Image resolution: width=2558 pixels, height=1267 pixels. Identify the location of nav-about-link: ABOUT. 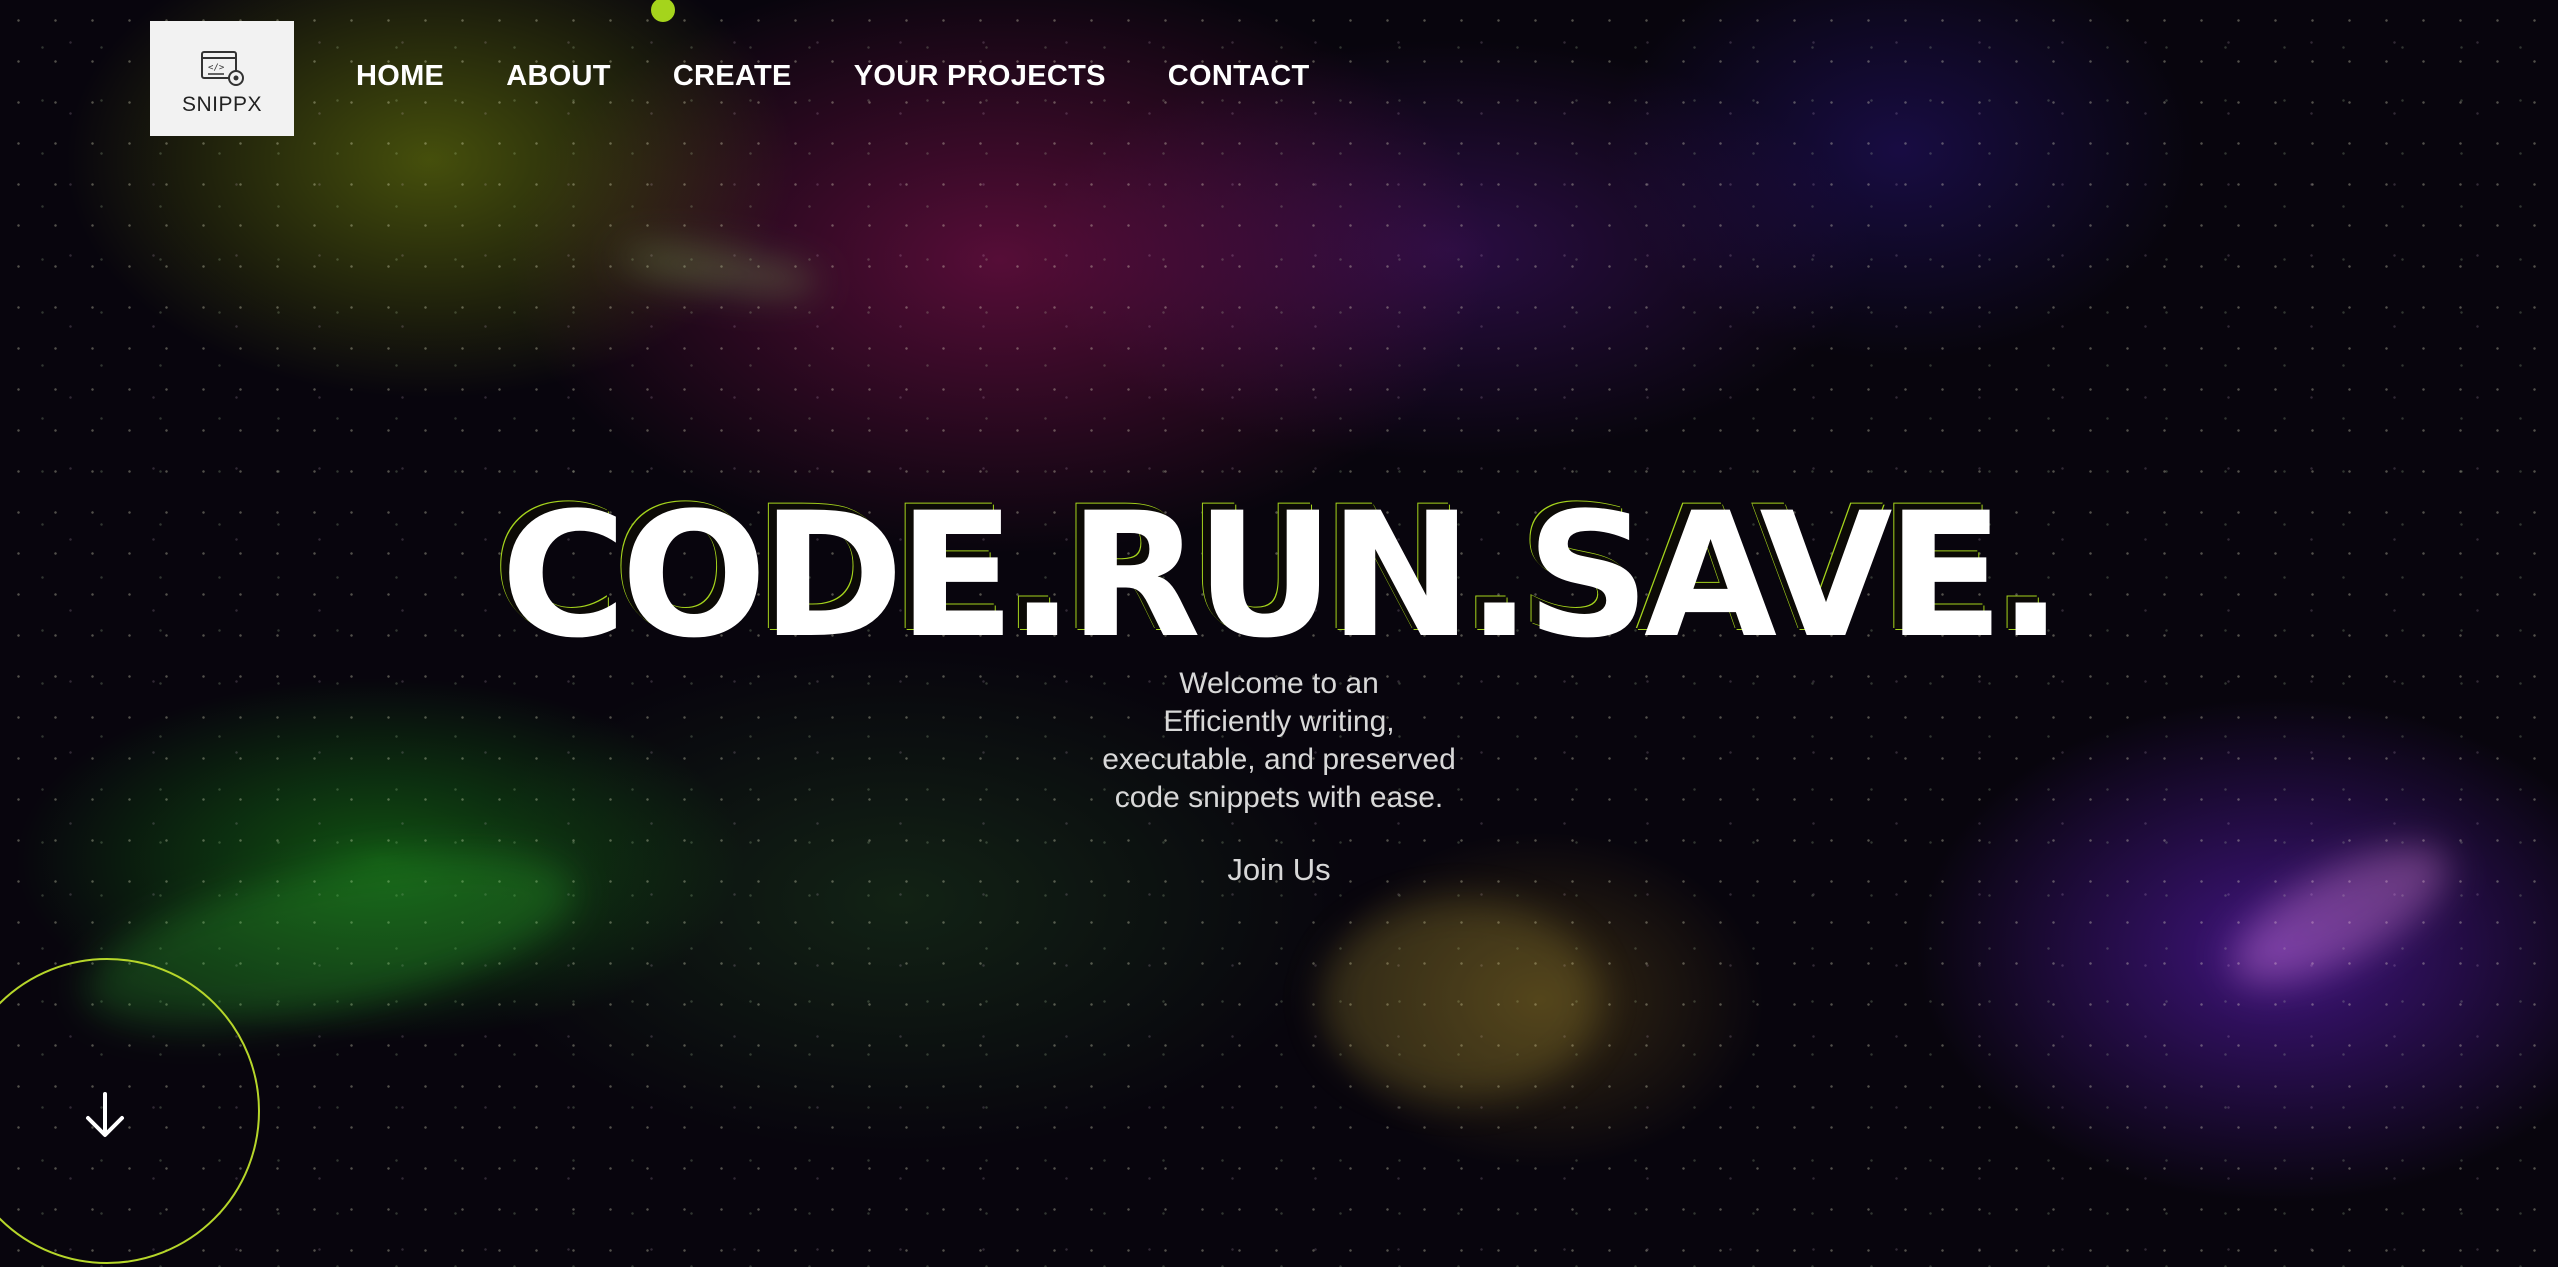
(558, 76).